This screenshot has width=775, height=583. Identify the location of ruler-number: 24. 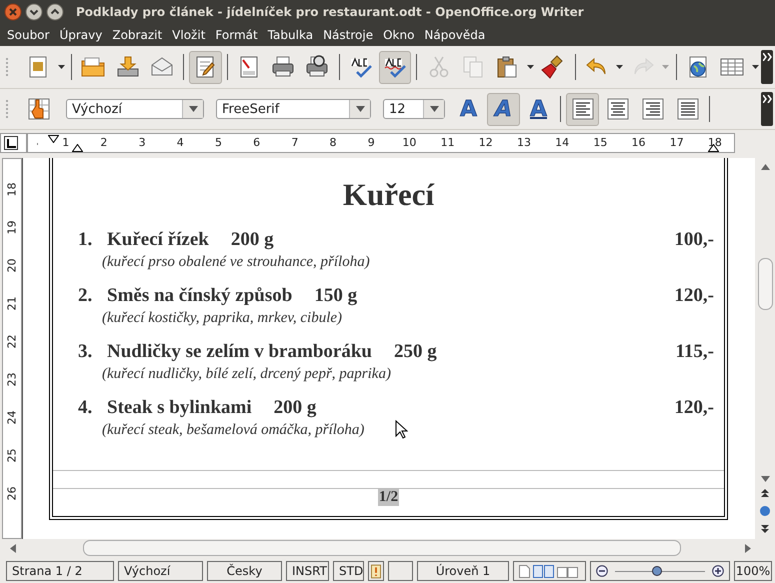
(12, 417).